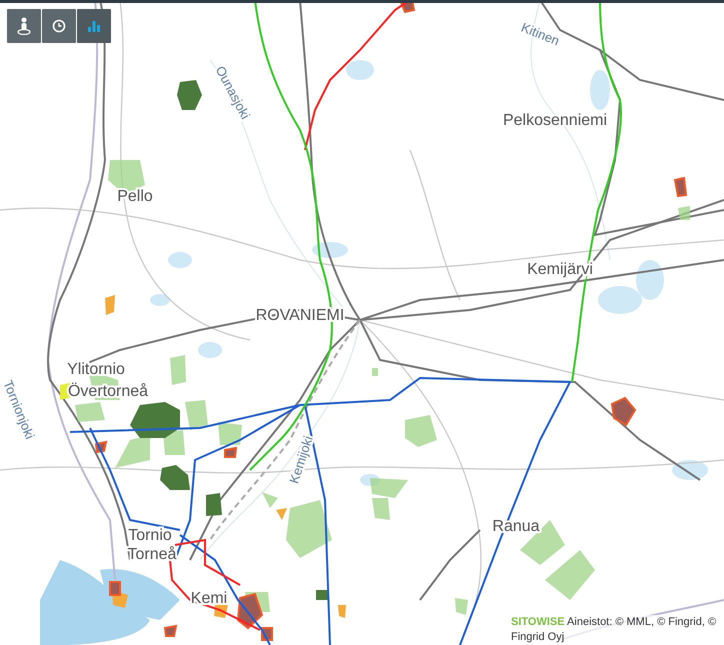 The image size is (724, 645). I want to click on person-icon, so click(24, 26).